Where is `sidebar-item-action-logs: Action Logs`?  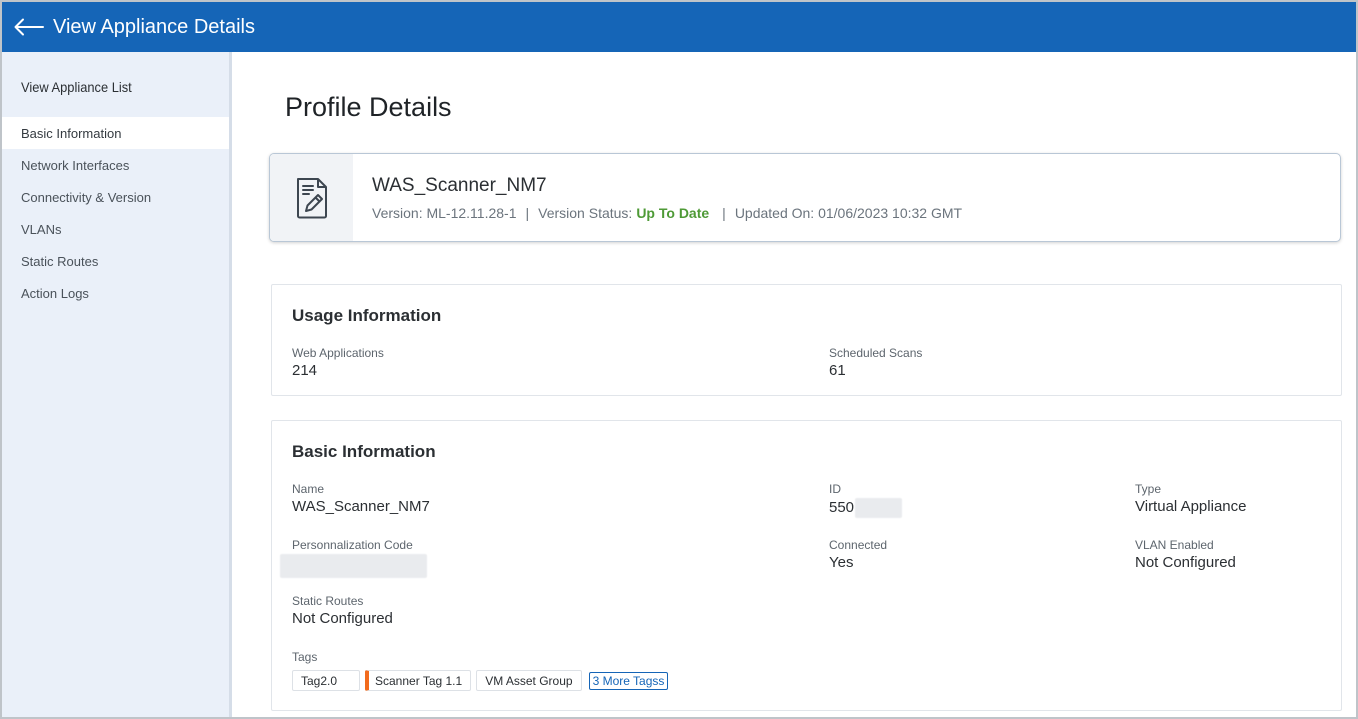 sidebar-item-action-logs: Action Logs is located at coordinates (115, 293).